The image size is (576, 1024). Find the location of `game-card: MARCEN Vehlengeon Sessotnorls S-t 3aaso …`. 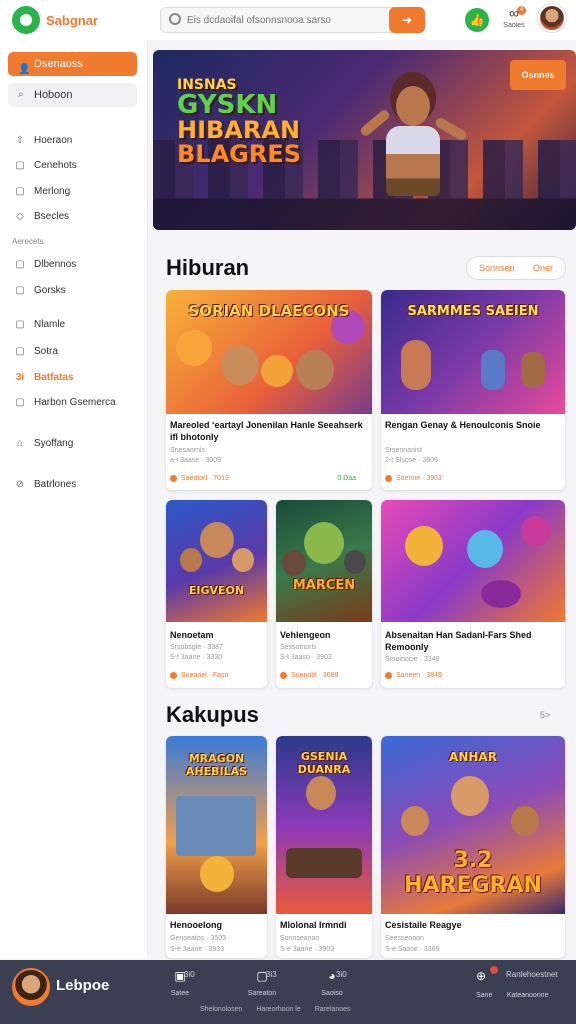

game-card: MARCEN Vehlengeon Sessotnorls S-t 3aaso … is located at coordinates (324, 594).